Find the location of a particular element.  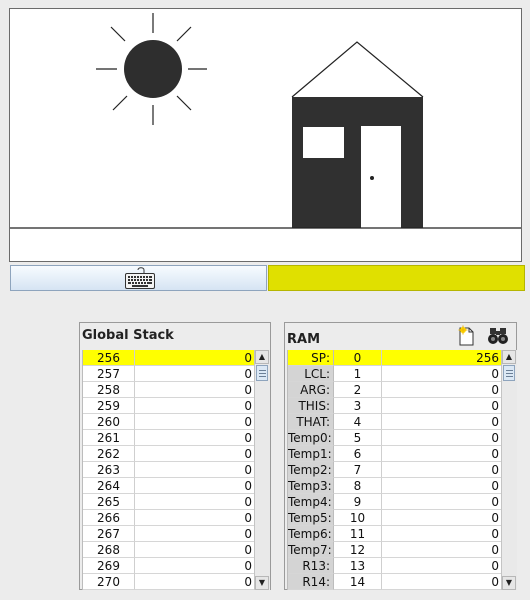

register-label: R14: is located at coordinates (311, 582).